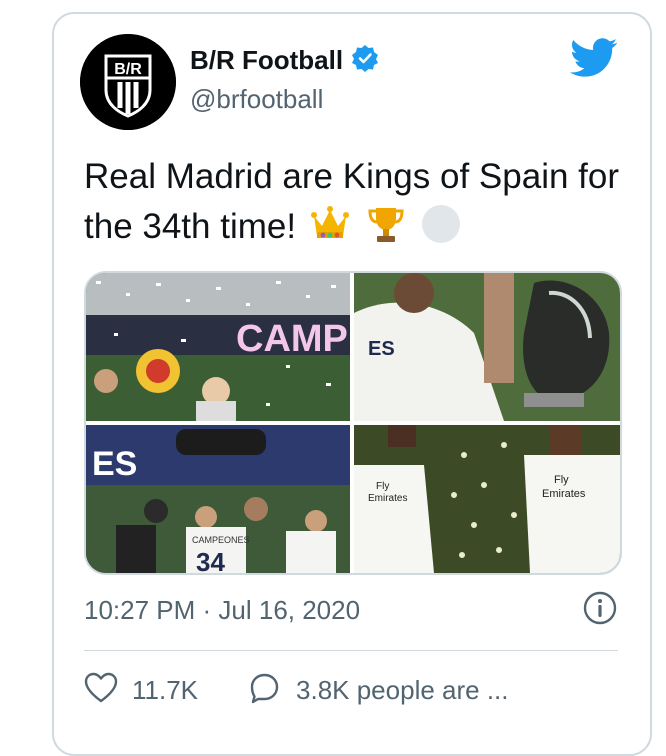 This screenshot has height=756, width=666. Describe the element at coordinates (487, 347) in the screenshot. I see `player-kissing-trophy-photo: ES` at that location.